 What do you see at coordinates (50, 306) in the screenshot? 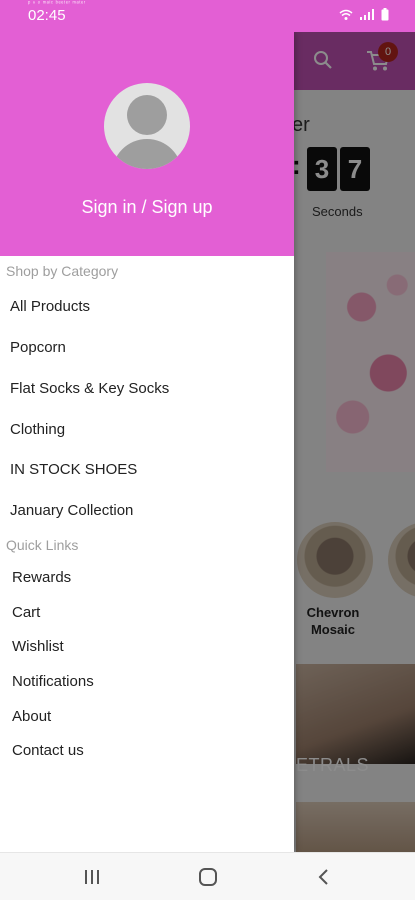
I see `menu-item-all-products: All Products` at bounding box center [50, 306].